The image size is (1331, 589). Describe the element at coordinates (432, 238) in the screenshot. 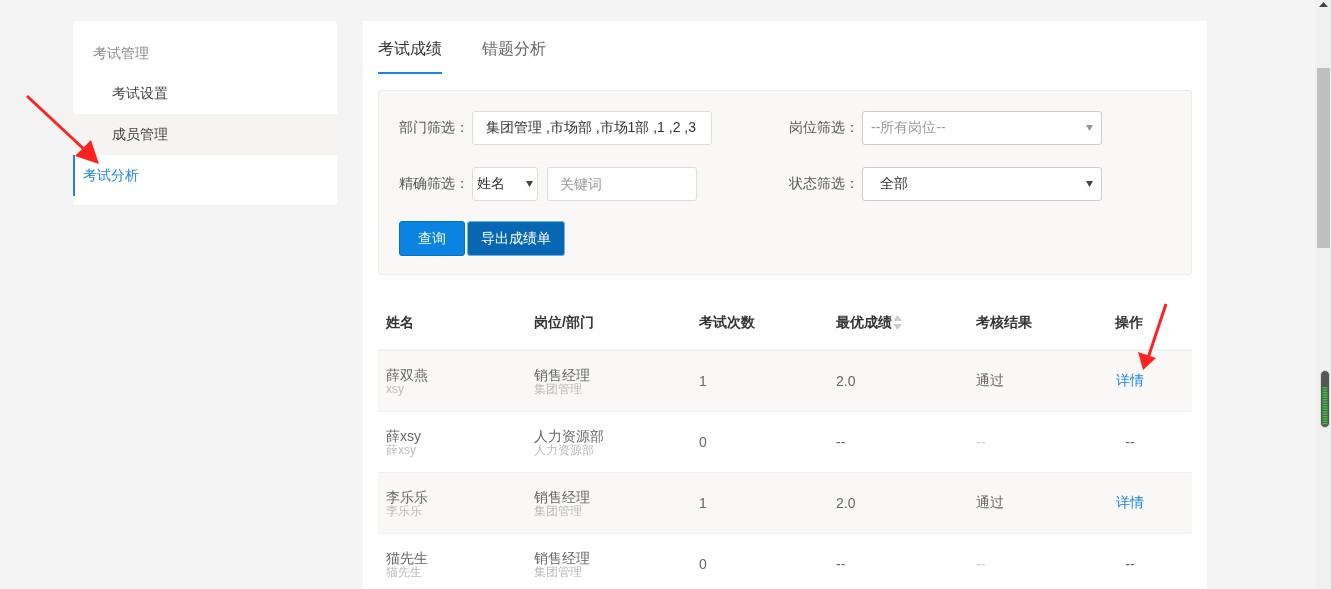

I see `query-button: 查询` at that location.